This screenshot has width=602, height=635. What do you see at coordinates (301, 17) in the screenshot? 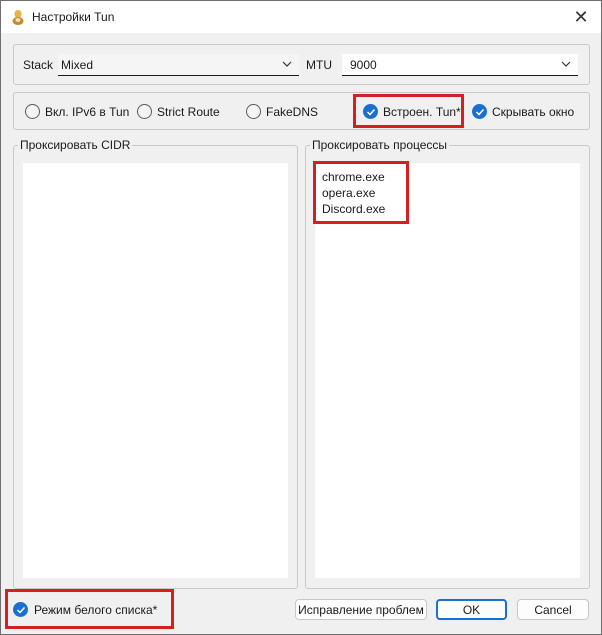
I see `title-bar: Настройки Tun ✕` at bounding box center [301, 17].